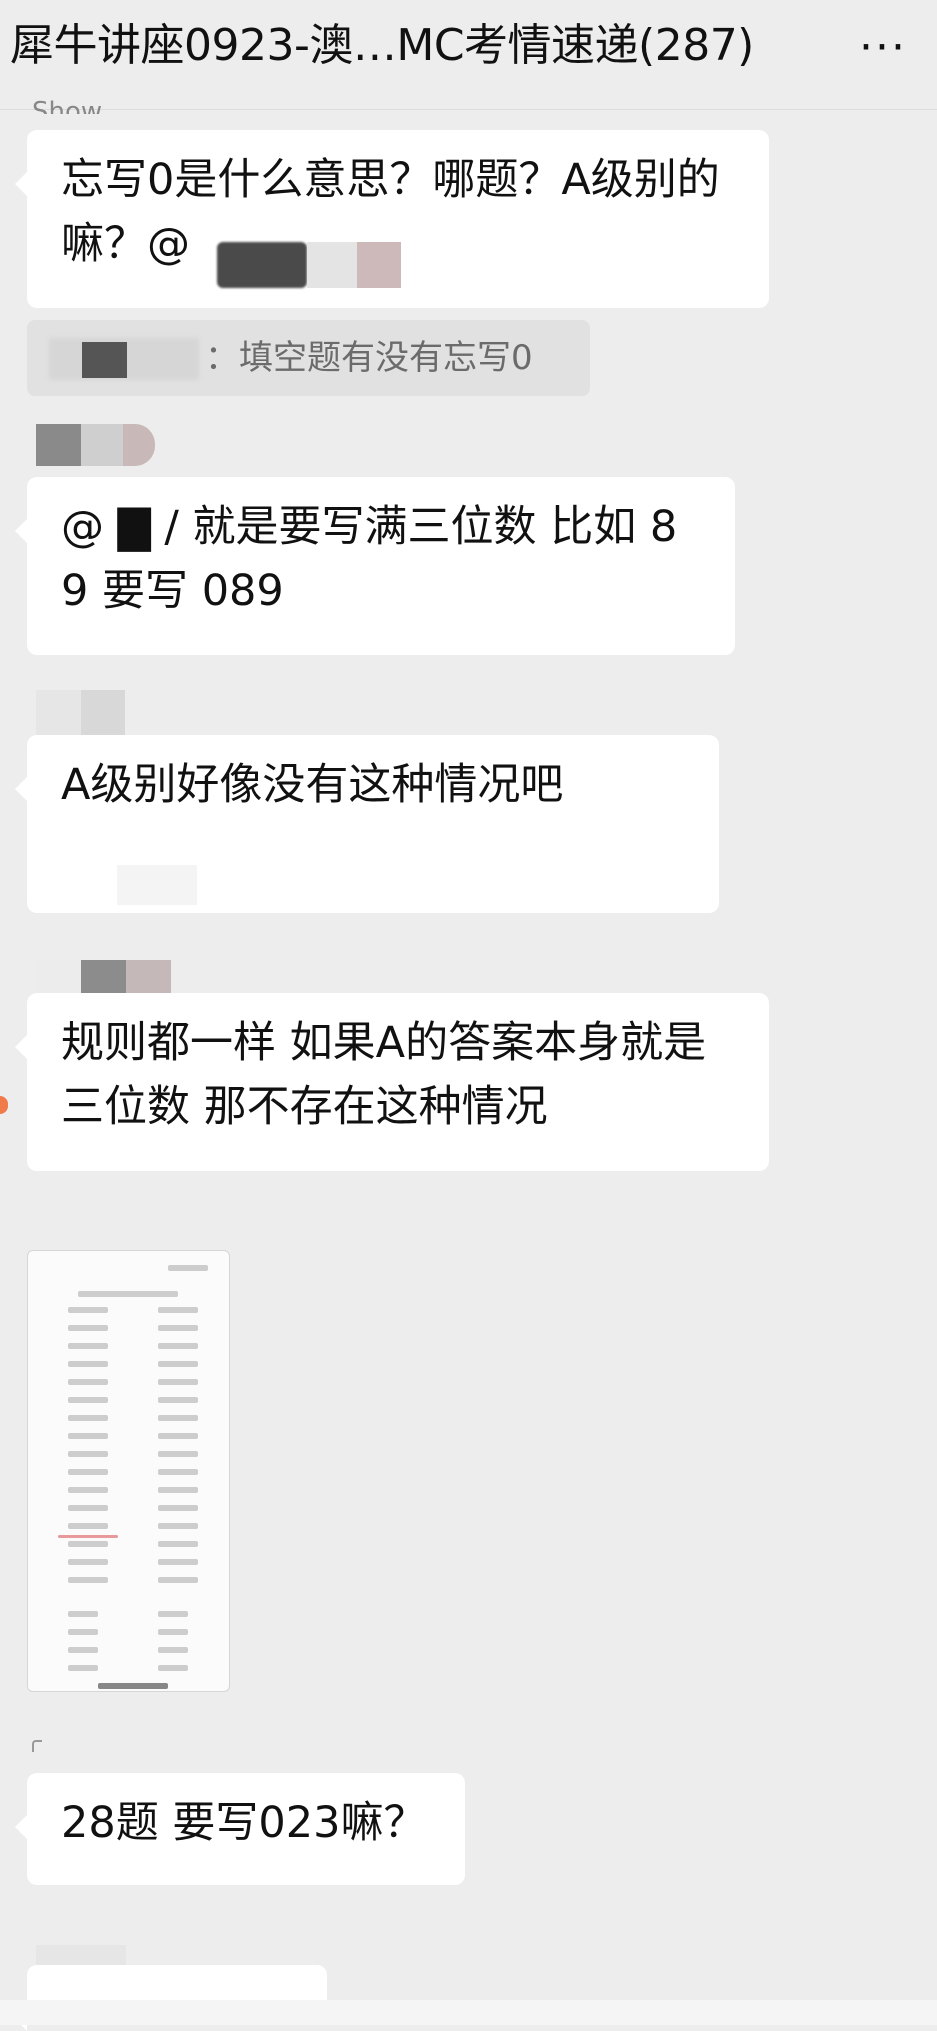  Describe the element at coordinates (312, 785) in the screenshot. I see `message-text: A级别好像没有这种情况吧` at that location.